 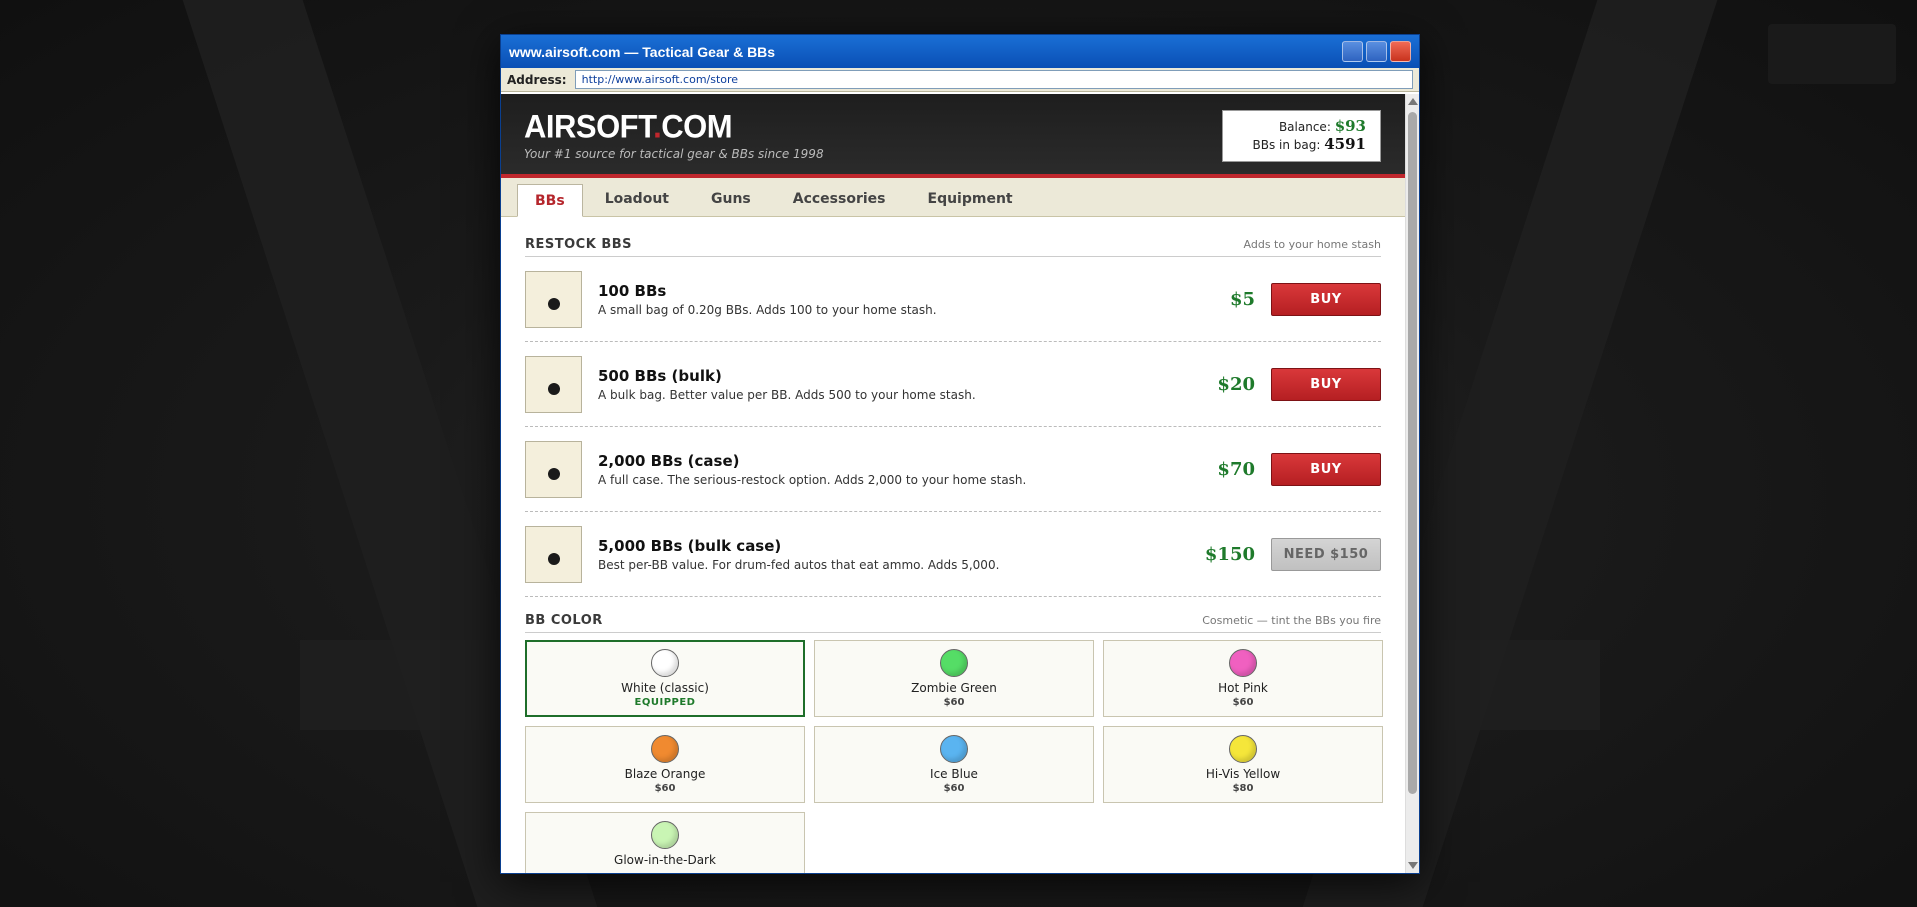 What do you see at coordinates (1243, 788) in the screenshot?
I see `color-price: $80` at bounding box center [1243, 788].